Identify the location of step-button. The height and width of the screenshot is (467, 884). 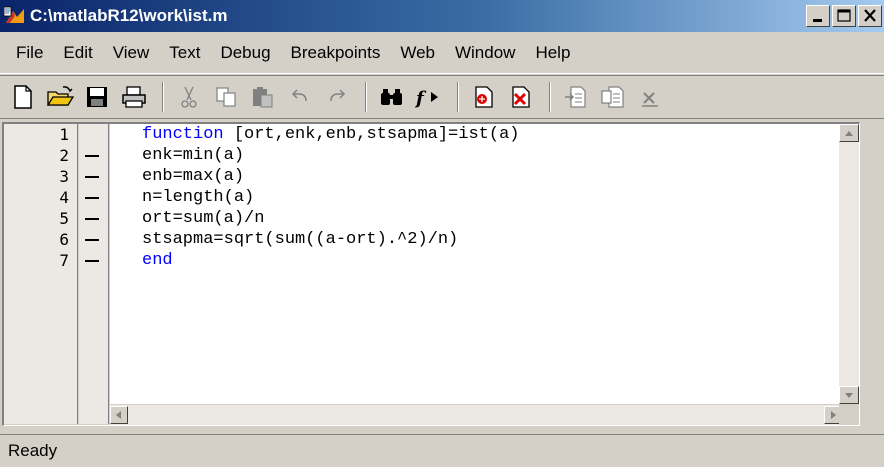
(576, 97).